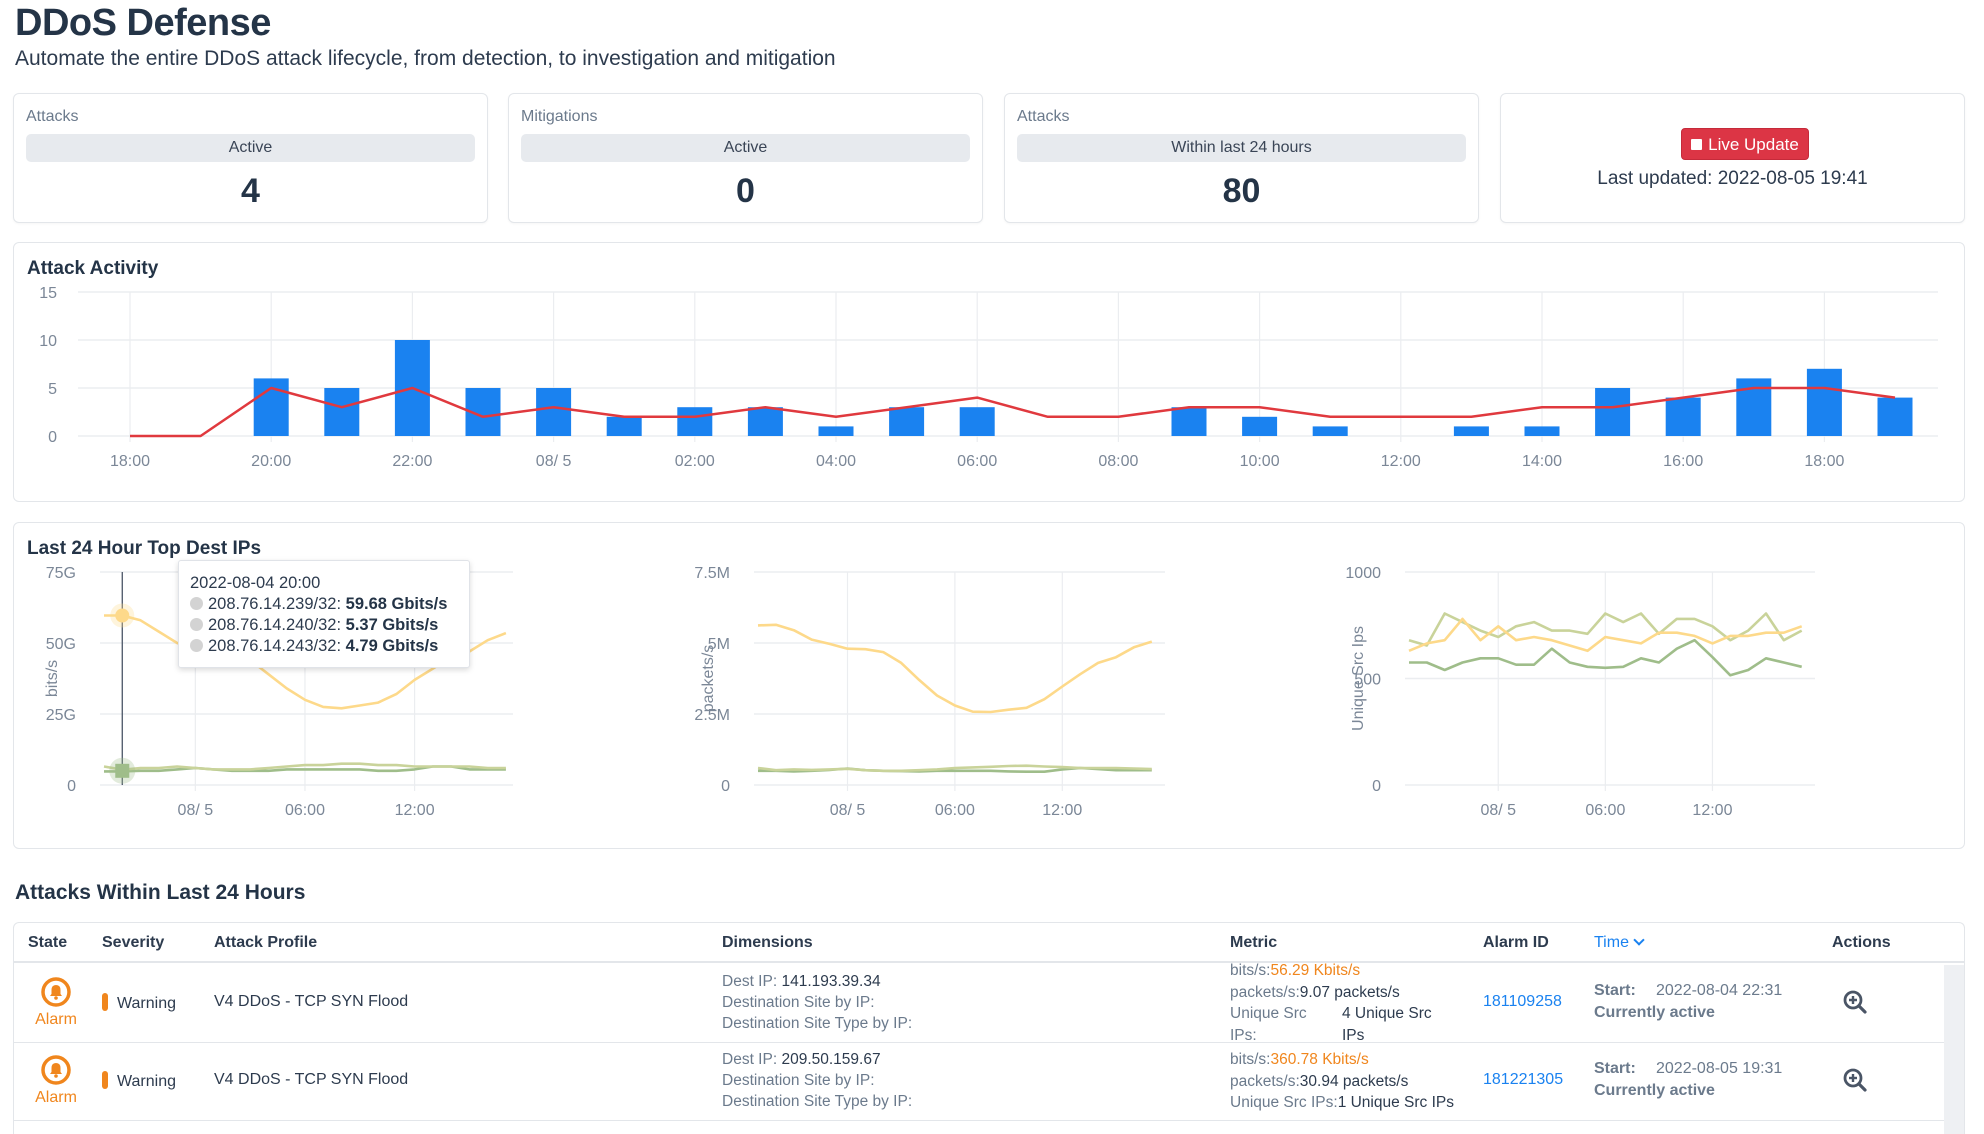 The image size is (1984, 1134). What do you see at coordinates (48, 341) in the screenshot?
I see `y-tick-label: 10` at bounding box center [48, 341].